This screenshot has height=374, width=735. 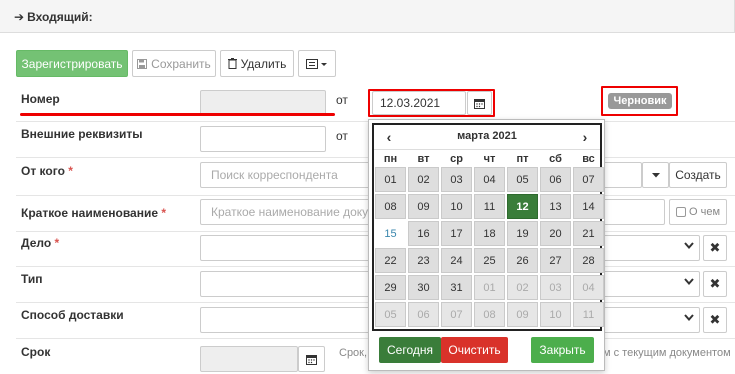 What do you see at coordinates (522, 233) in the screenshot?
I see `calendar-day: 19` at bounding box center [522, 233].